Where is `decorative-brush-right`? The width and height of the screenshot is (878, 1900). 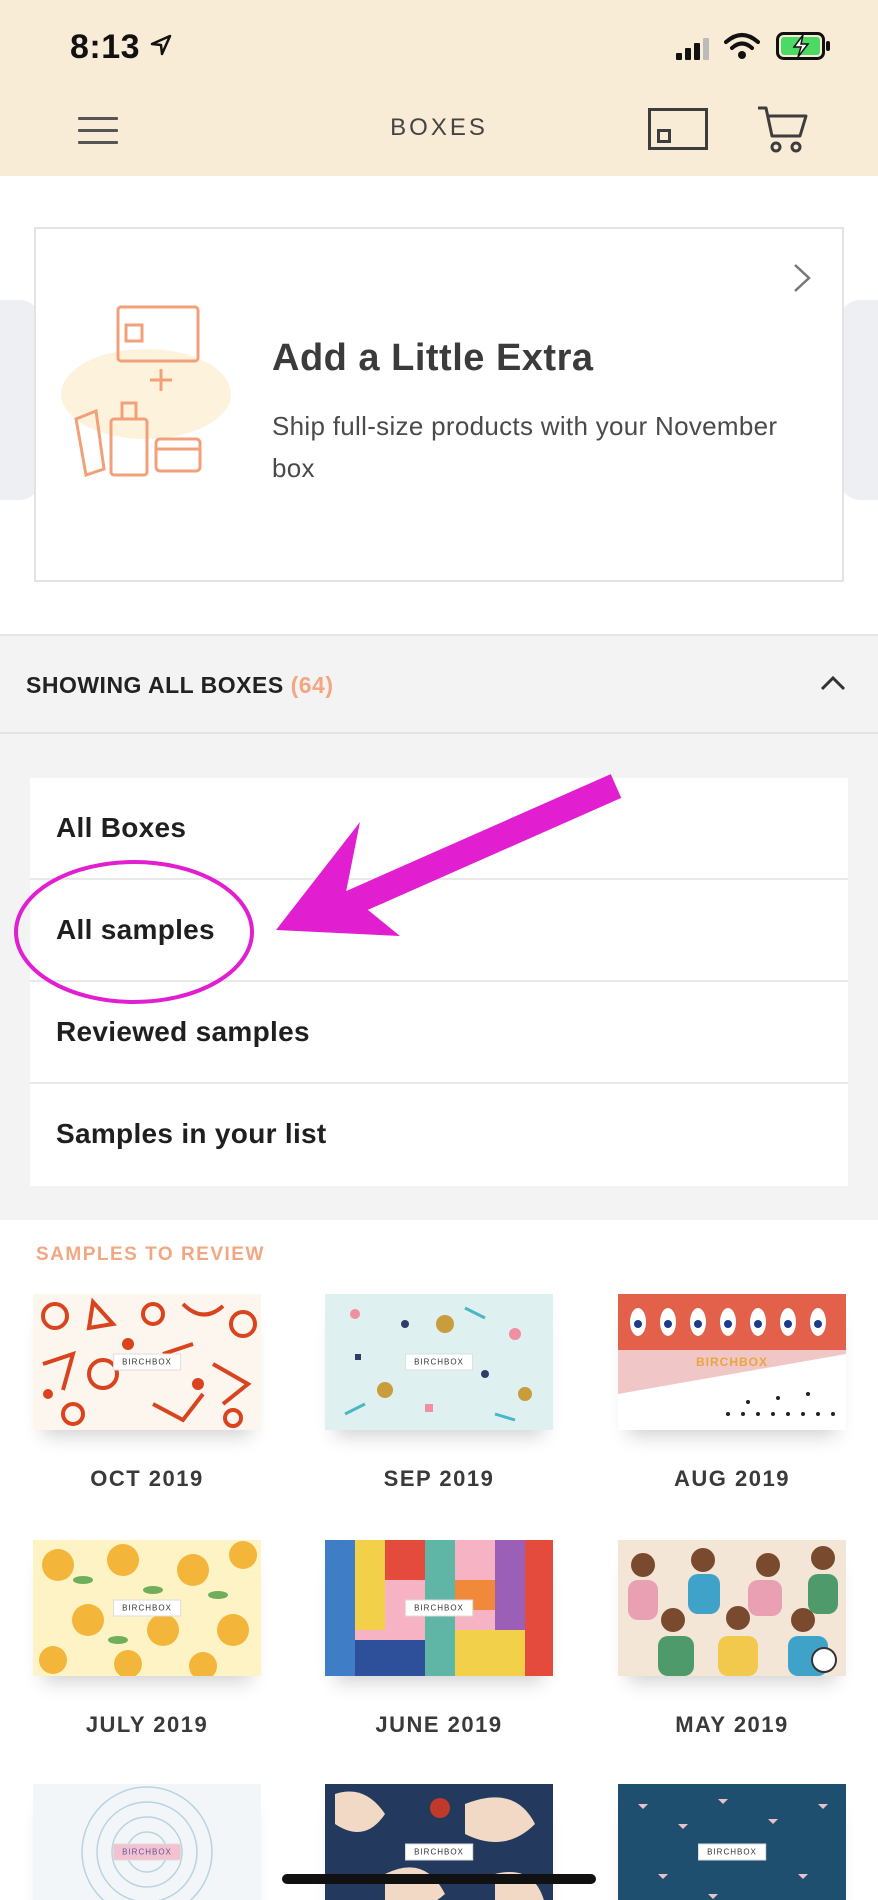
decorative-brush-right is located at coordinates (859, 400).